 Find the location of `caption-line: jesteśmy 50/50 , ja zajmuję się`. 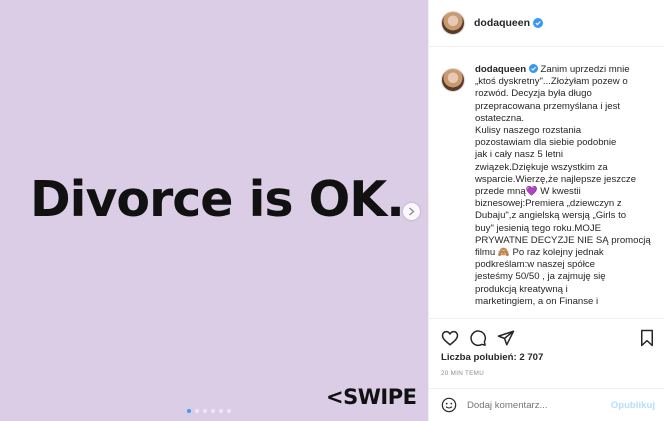

caption-line: jesteśmy 50/50 , ja zajmuję się is located at coordinates (540, 277).